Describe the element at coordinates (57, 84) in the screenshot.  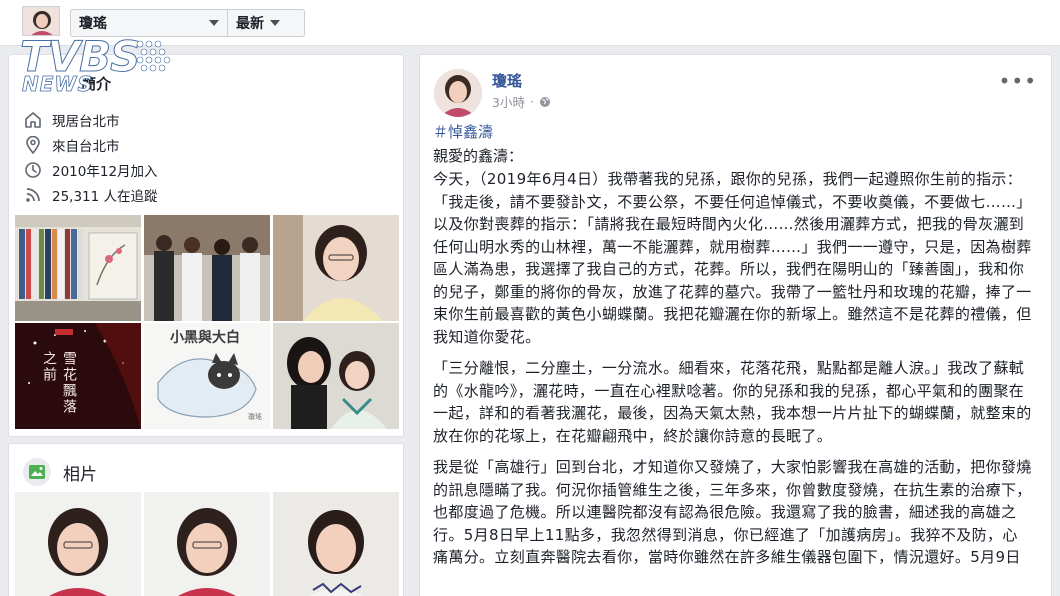
I see `watermark-sub-text: NEWS` at that location.